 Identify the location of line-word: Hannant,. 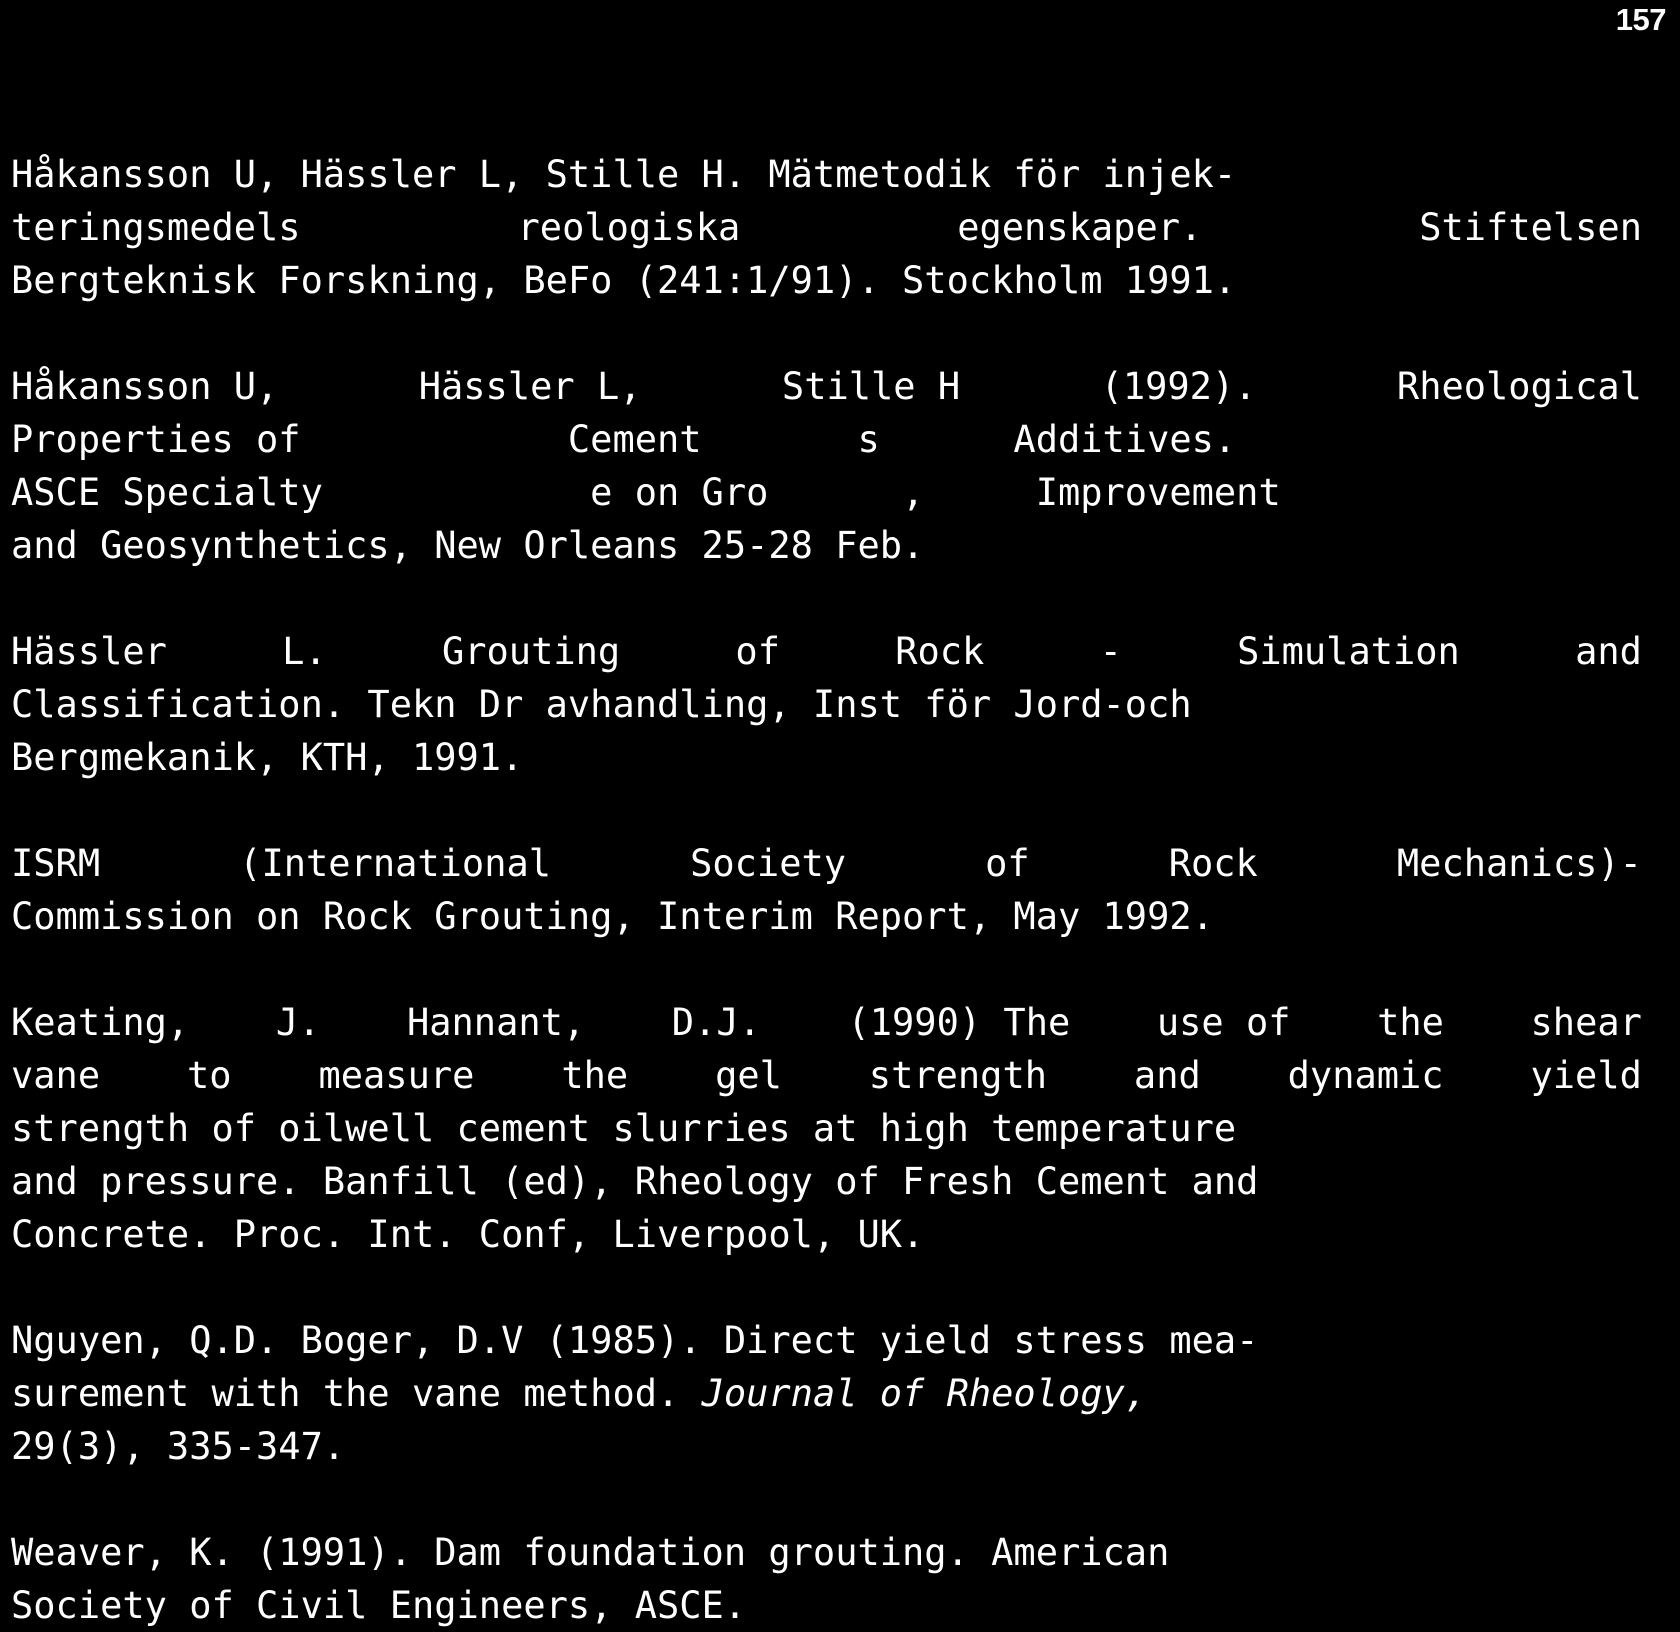
(496, 1022).